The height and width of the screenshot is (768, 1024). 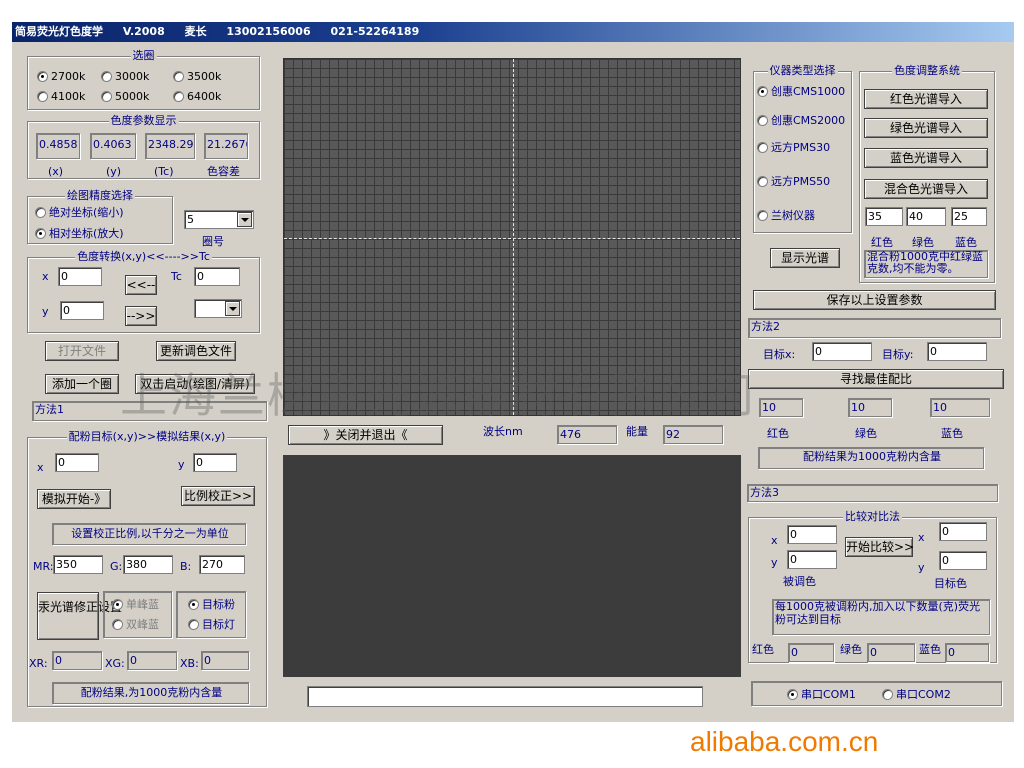 What do you see at coordinates (801, 91) in the screenshot?
I see `radio-cms1000: 创惠CMS1000` at bounding box center [801, 91].